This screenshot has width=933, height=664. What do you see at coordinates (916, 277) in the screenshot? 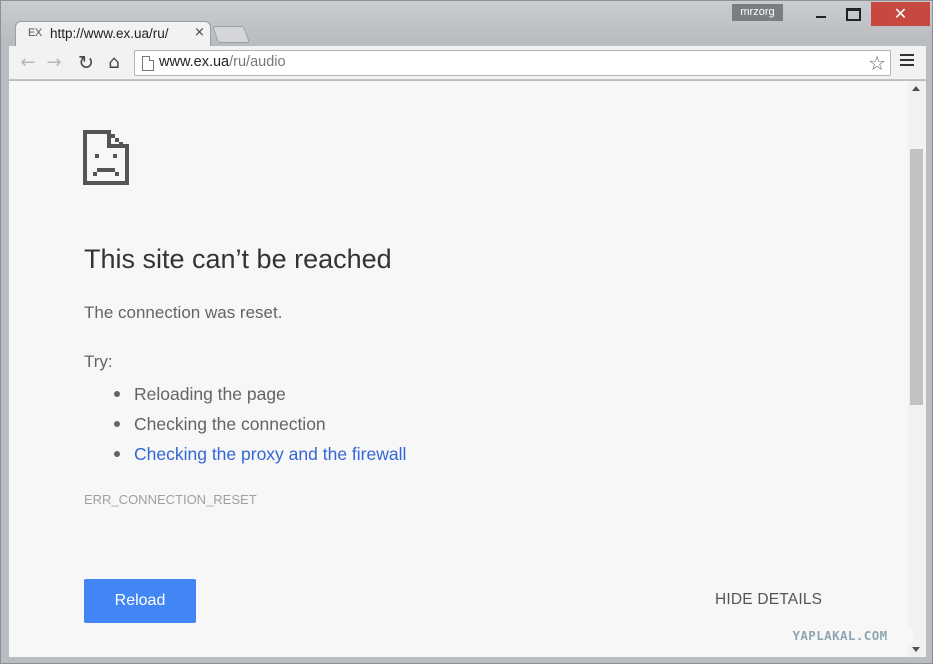
I see `scroll-thumb` at bounding box center [916, 277].